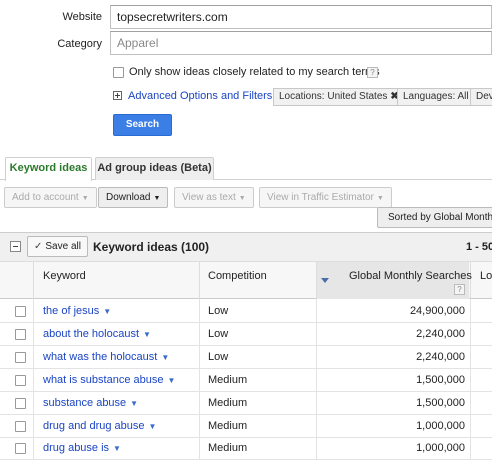 Image resolution: width=492 pixels, height=460 pixels. I want to click on pager-range: 1 - 50, so click(479, 247).